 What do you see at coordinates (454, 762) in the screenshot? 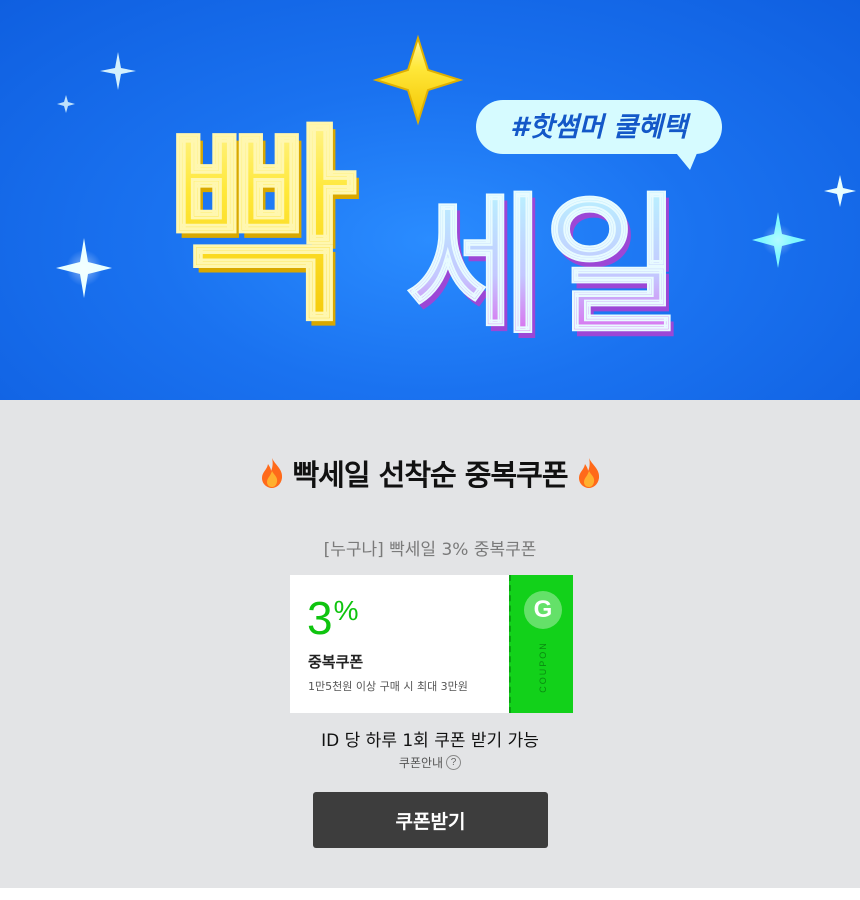
I see `question-icon: ?` at bounding box center [454, 762].